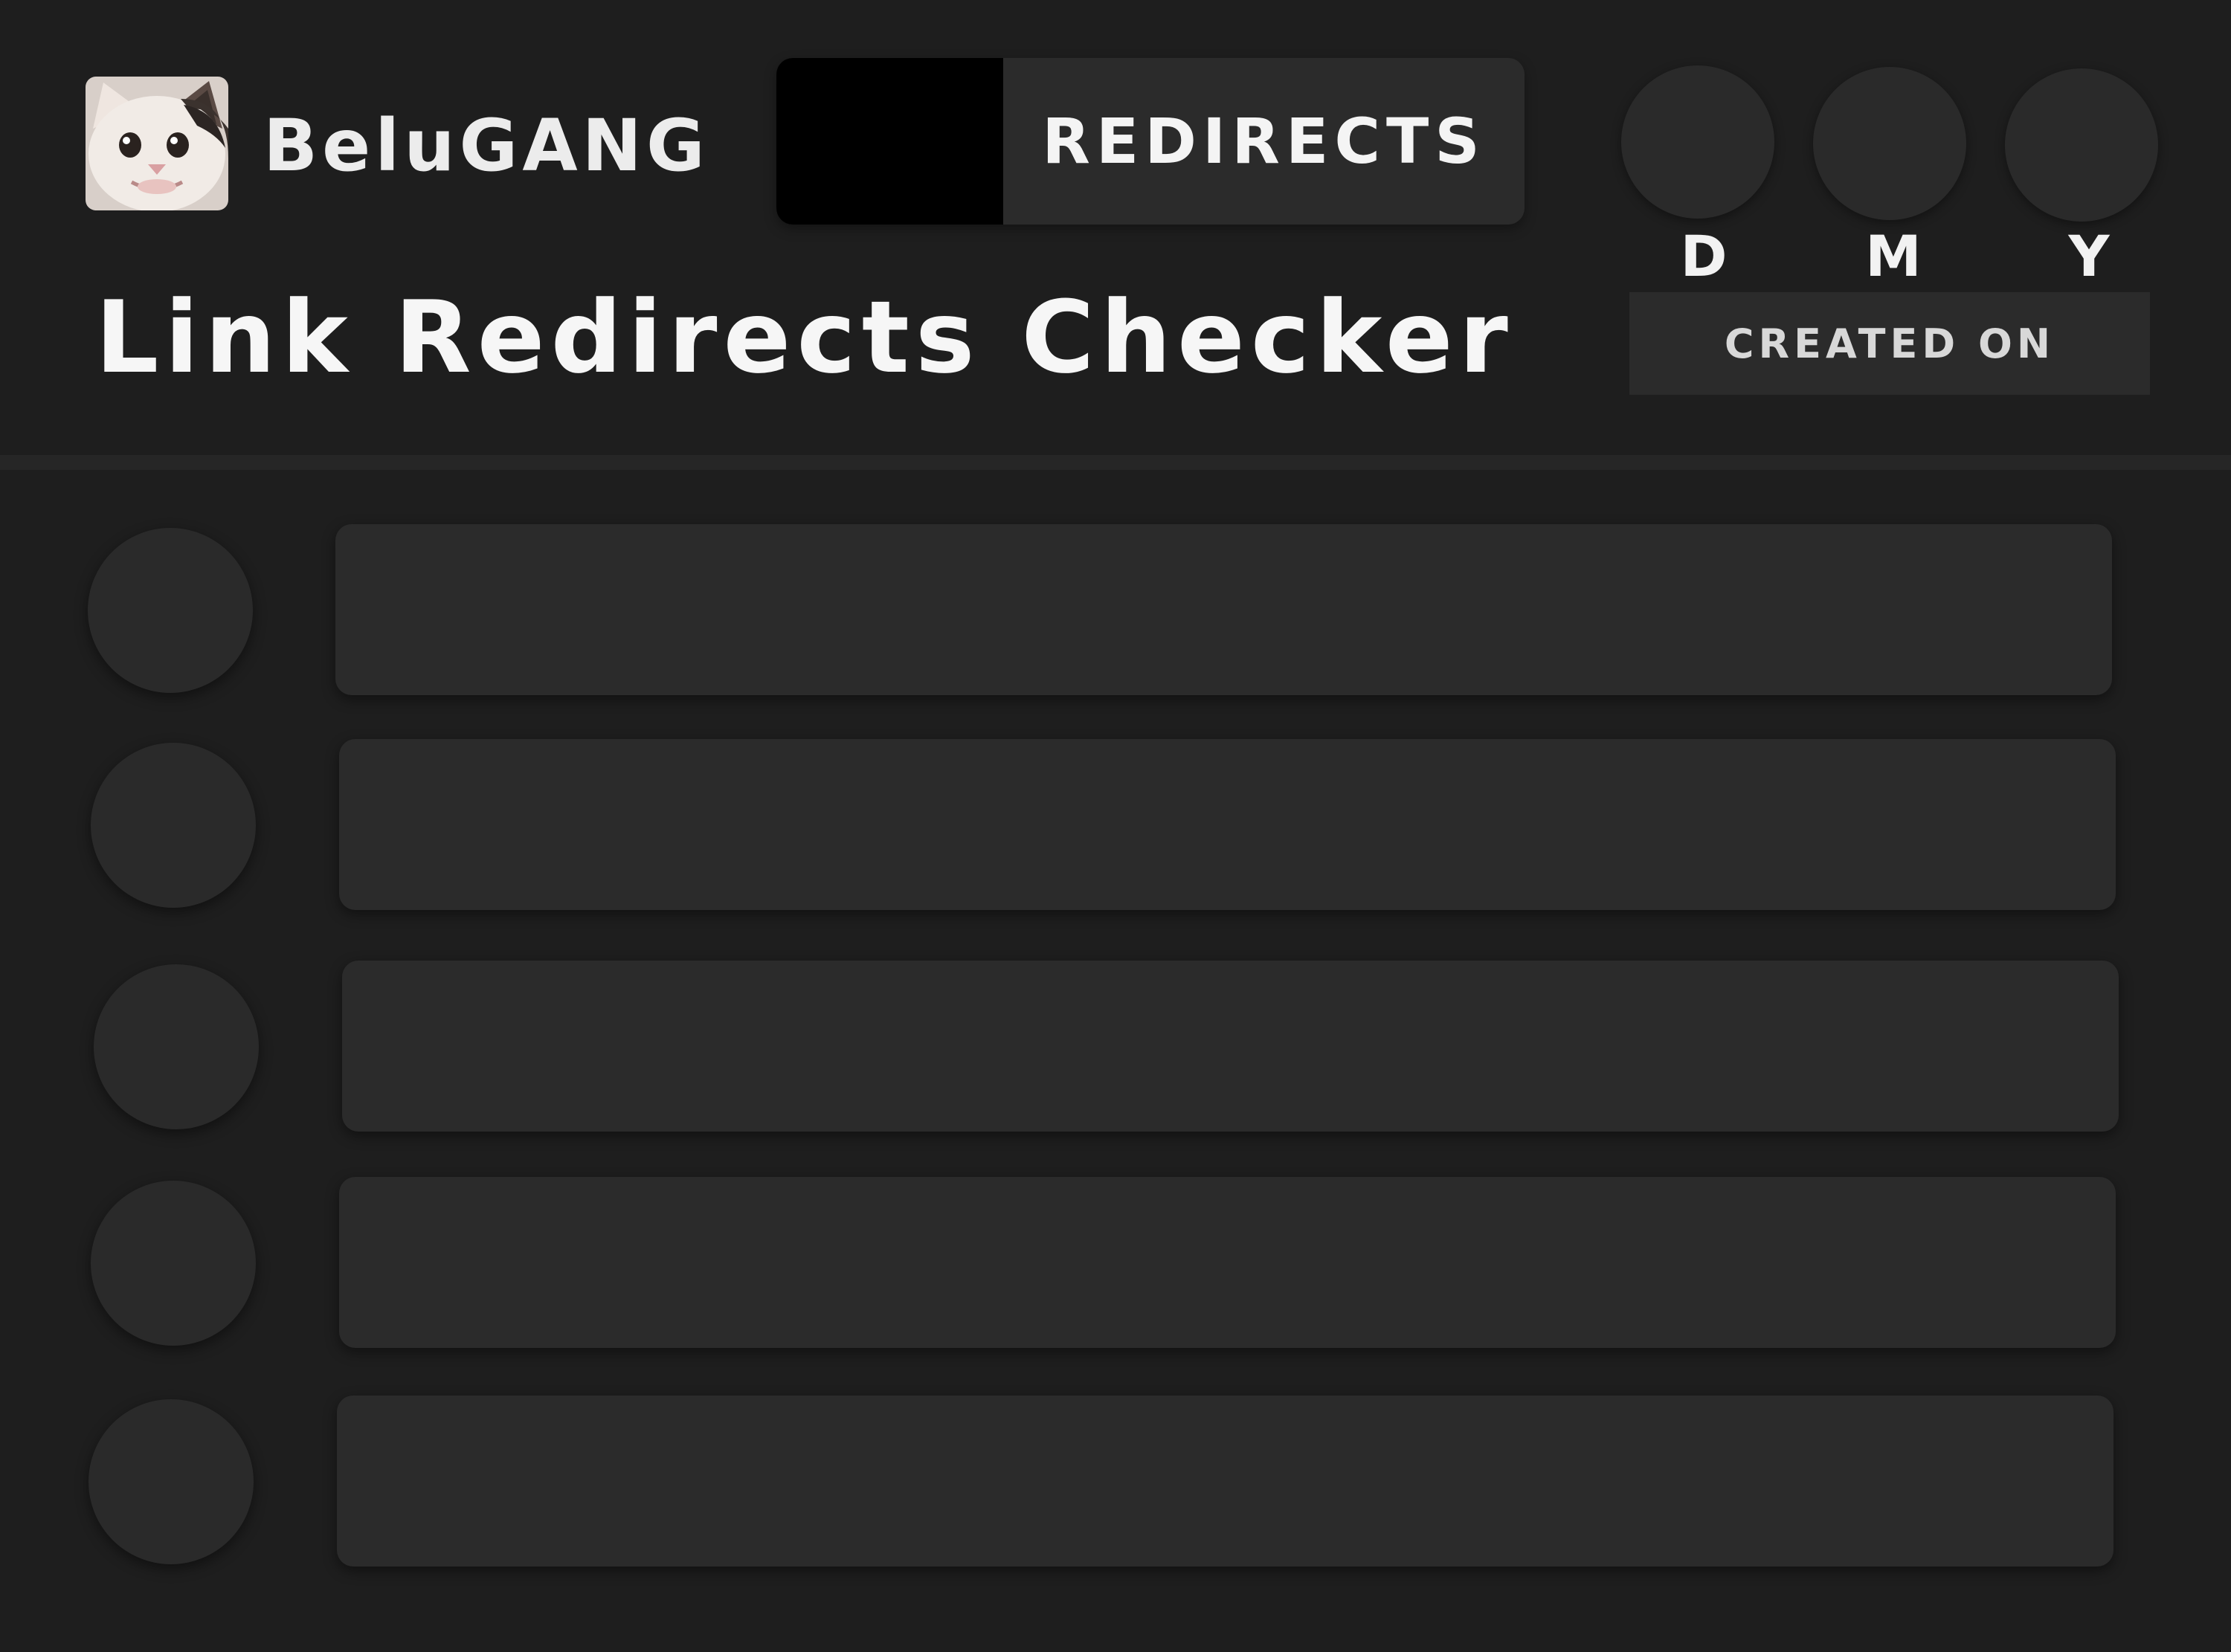  I want to click on year-label: Y, so click(2089, 256).